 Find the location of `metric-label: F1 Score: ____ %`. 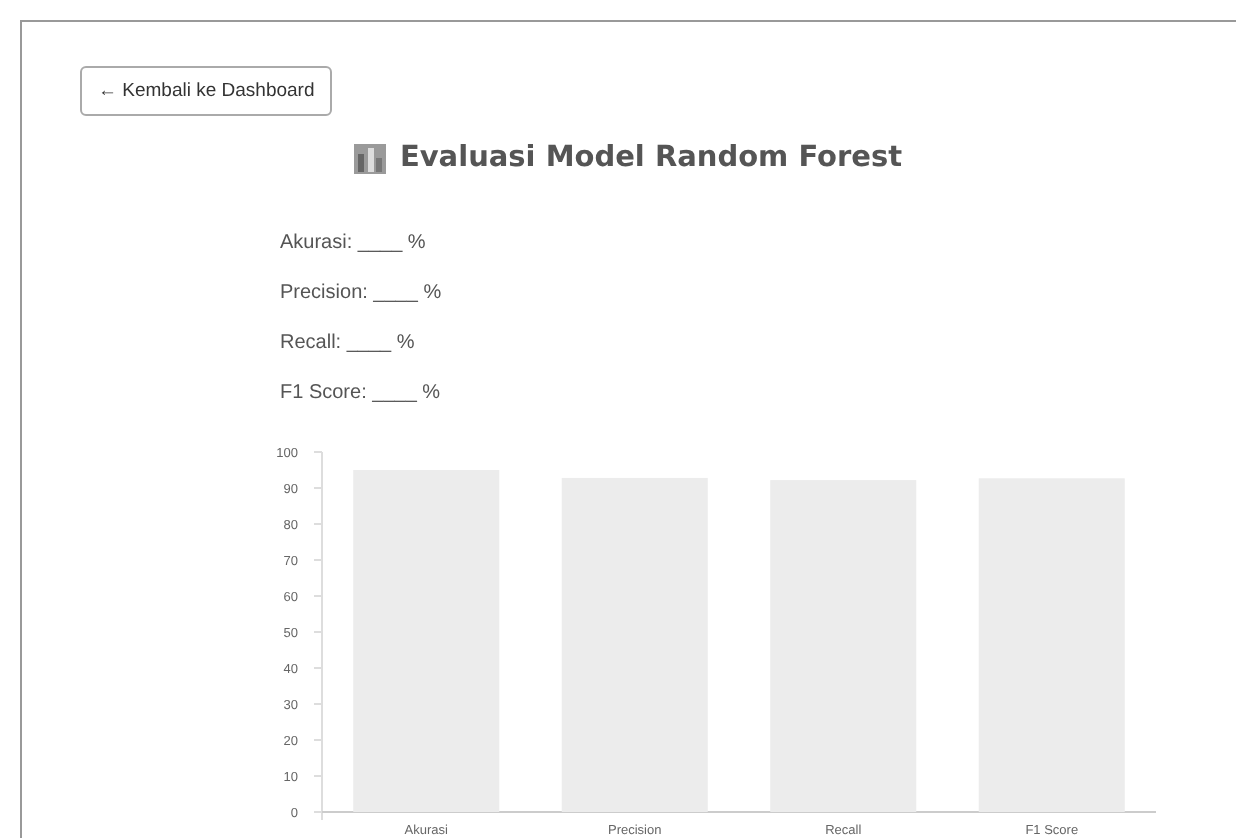

metric-label: F1 Score: ____ % is located at coordinates (360, 394).